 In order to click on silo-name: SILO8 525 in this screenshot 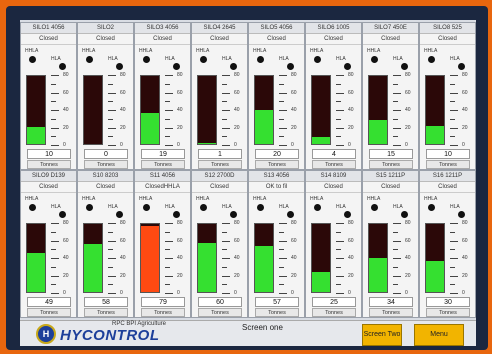, I will do `click(447, 28)`.